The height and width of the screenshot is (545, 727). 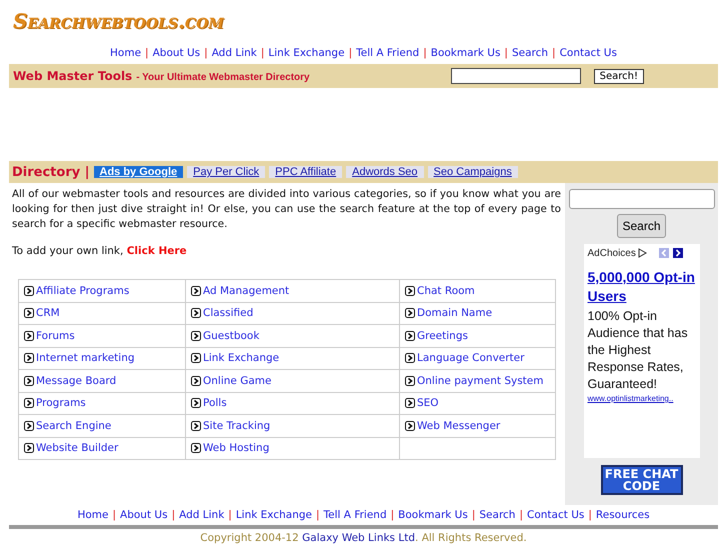 What do you see at coordinates (61, 403) in the screenshot?
I see `category-link: Programs` at bounding box center [61, 403].